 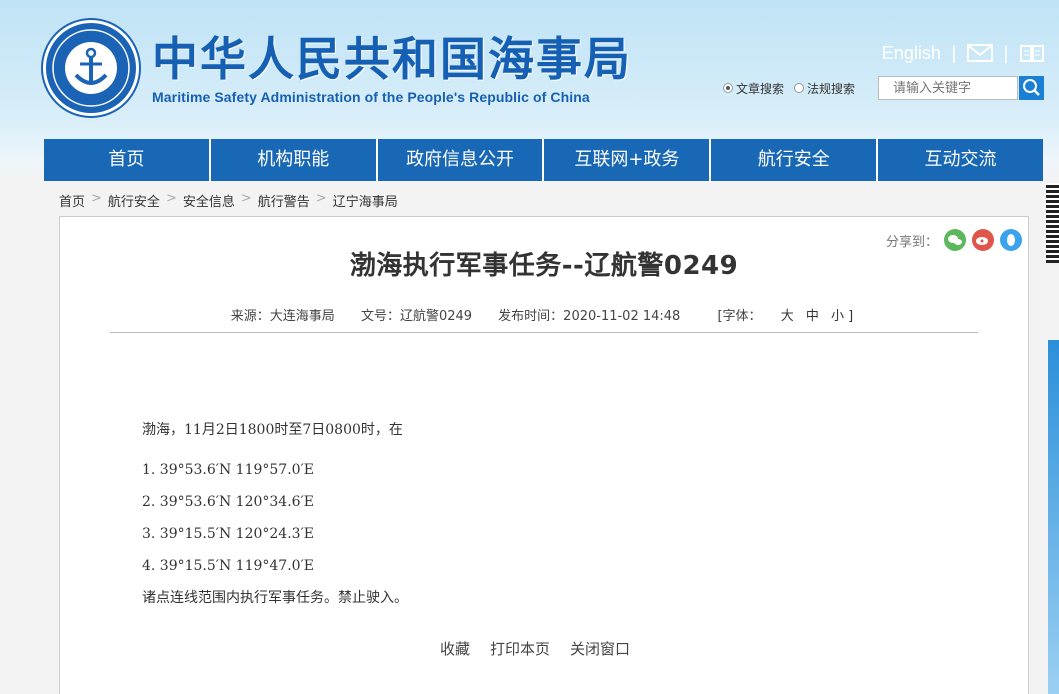 What do you see at coordinates (787, 316) in the screenshot?
I see `font-size-large: 大` at bounding box center [787, 316].